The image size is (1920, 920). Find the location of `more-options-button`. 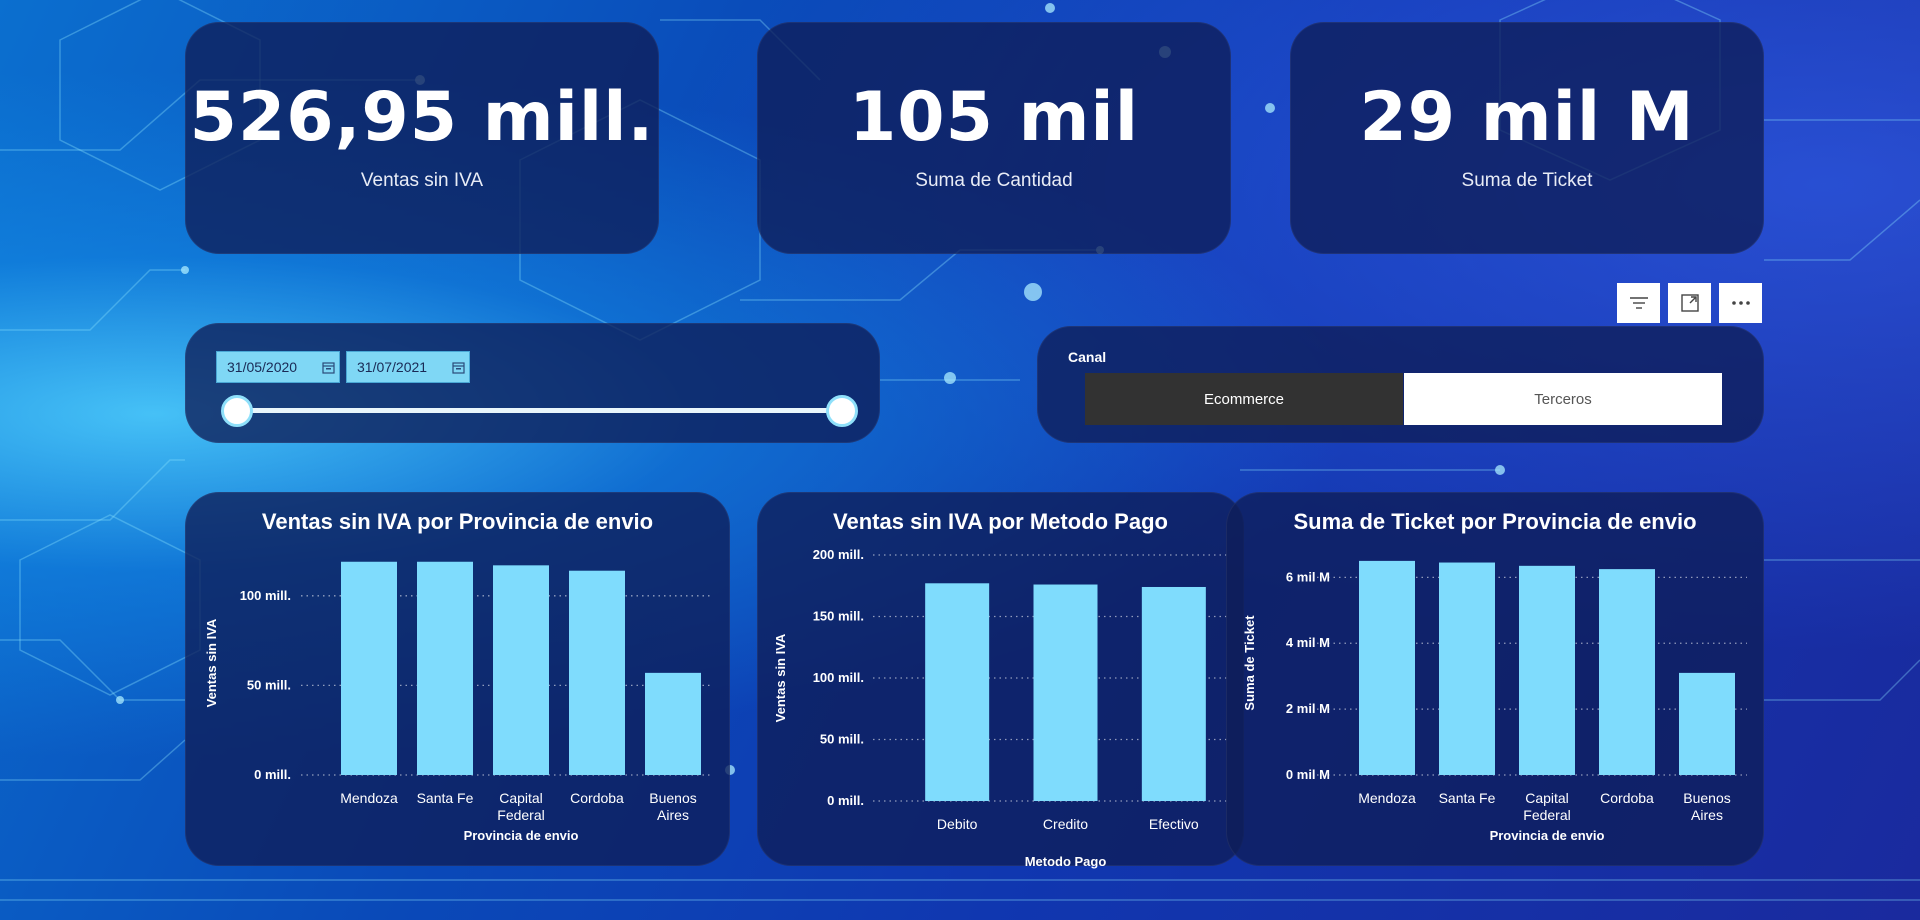

more-options-button is located at coordinates (1740, 303).